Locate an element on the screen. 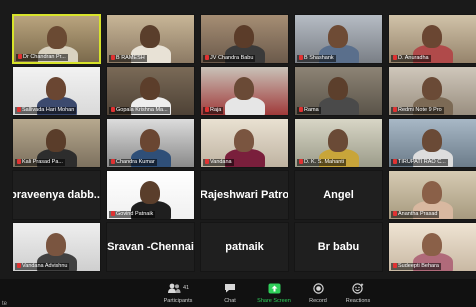  participant-tile: B Shashank is located at coordinates (338, 39).